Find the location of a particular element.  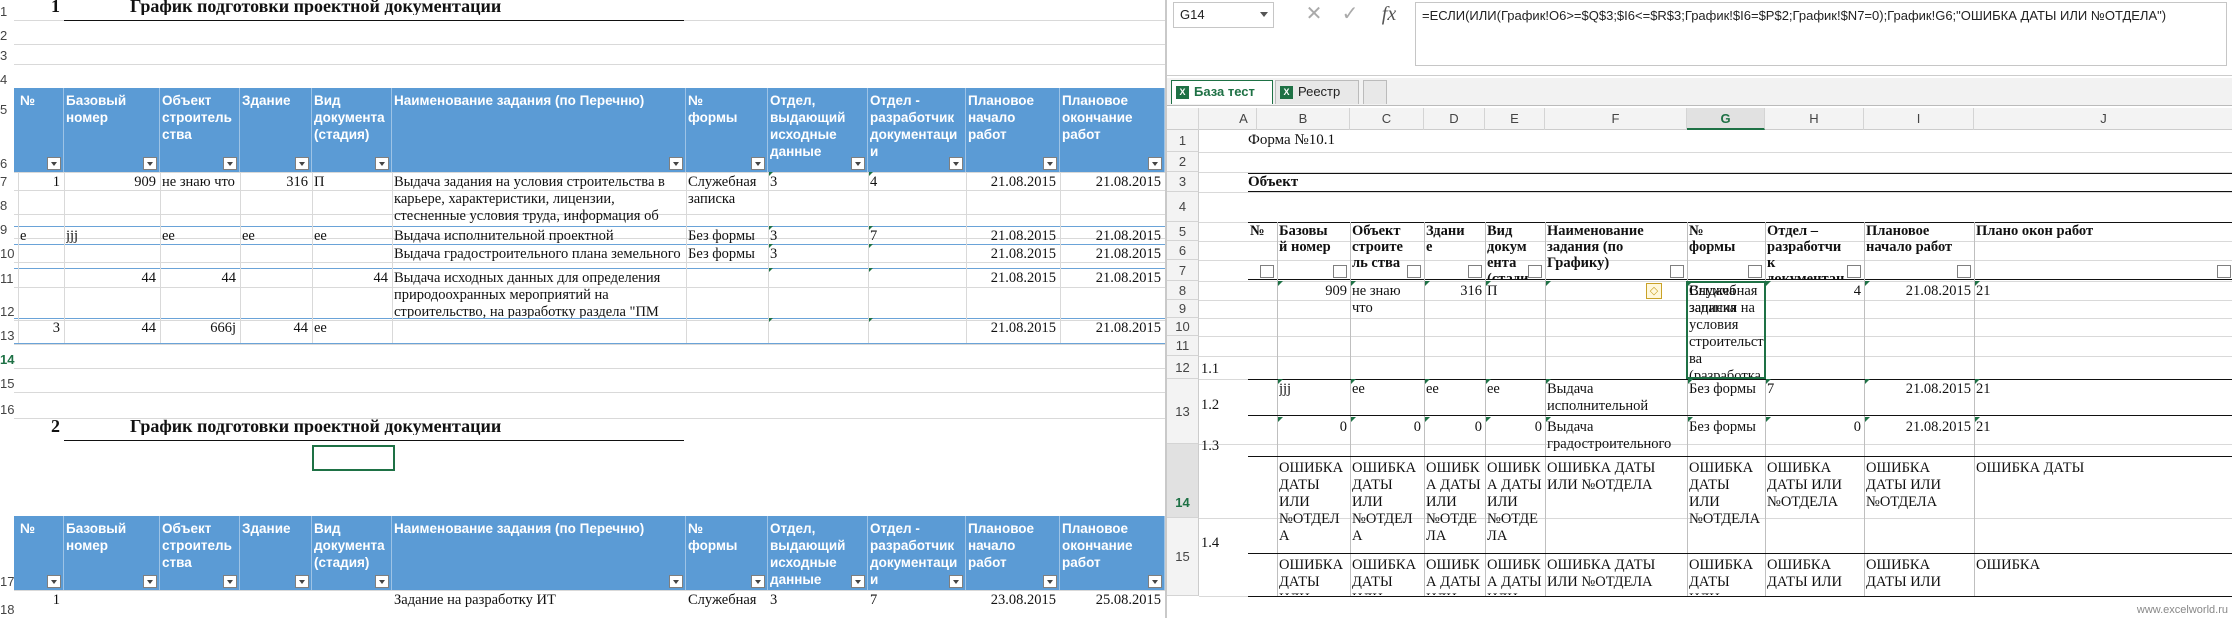

cancel-icon: ✕ is located at coordinates (1314, 15).